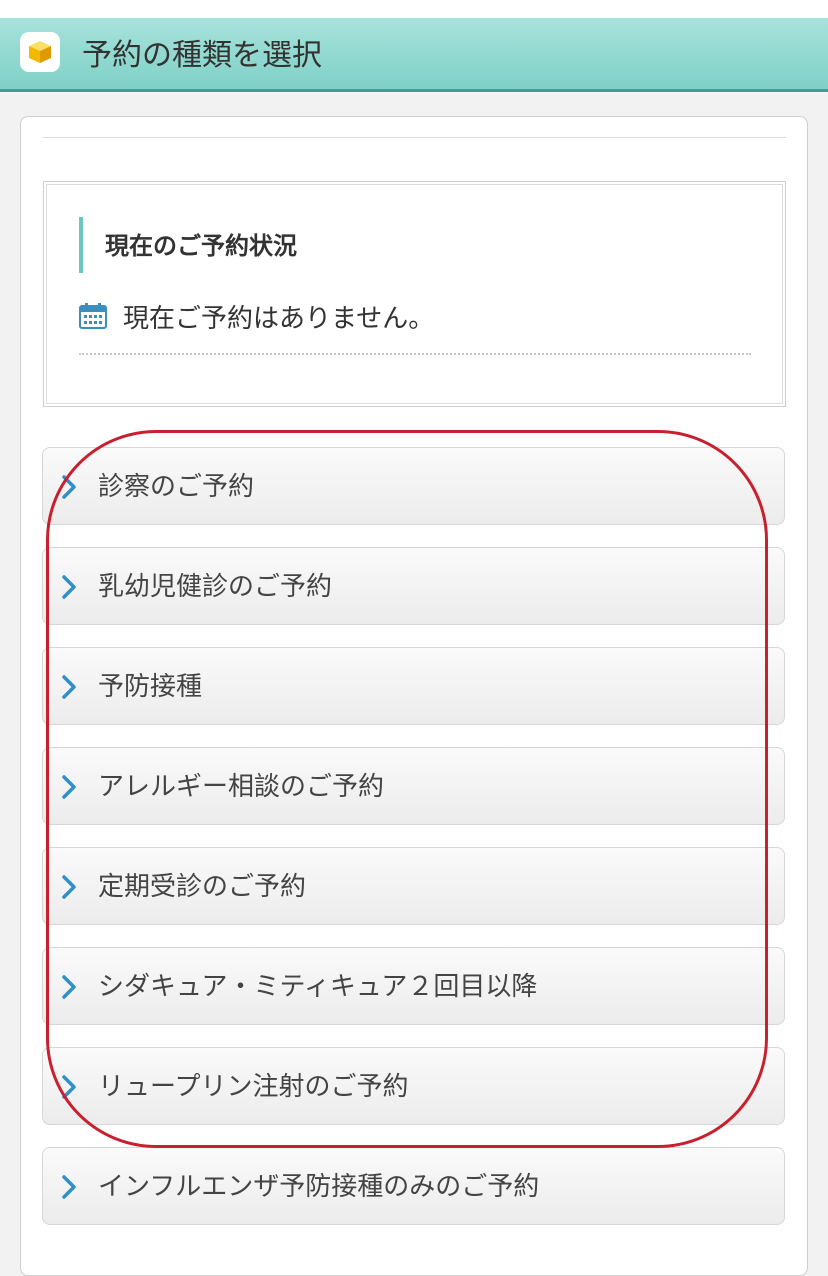 This screenshot has width=828, height=1276. I want to click on menu-item-label: 定期受診のご予約, so click(202, 887).